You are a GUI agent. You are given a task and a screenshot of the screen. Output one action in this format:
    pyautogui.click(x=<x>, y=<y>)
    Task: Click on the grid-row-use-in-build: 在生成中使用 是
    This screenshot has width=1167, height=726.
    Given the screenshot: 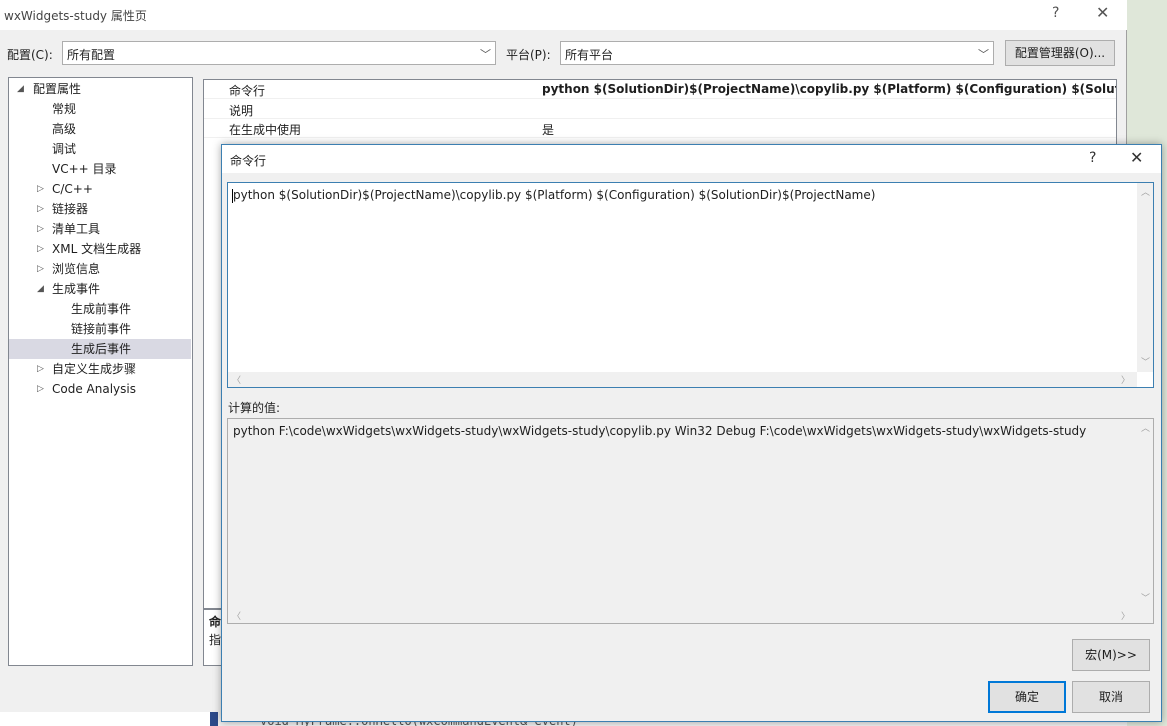 What is the action you would take?
    pyautogui.click(x=660, y=128)
    